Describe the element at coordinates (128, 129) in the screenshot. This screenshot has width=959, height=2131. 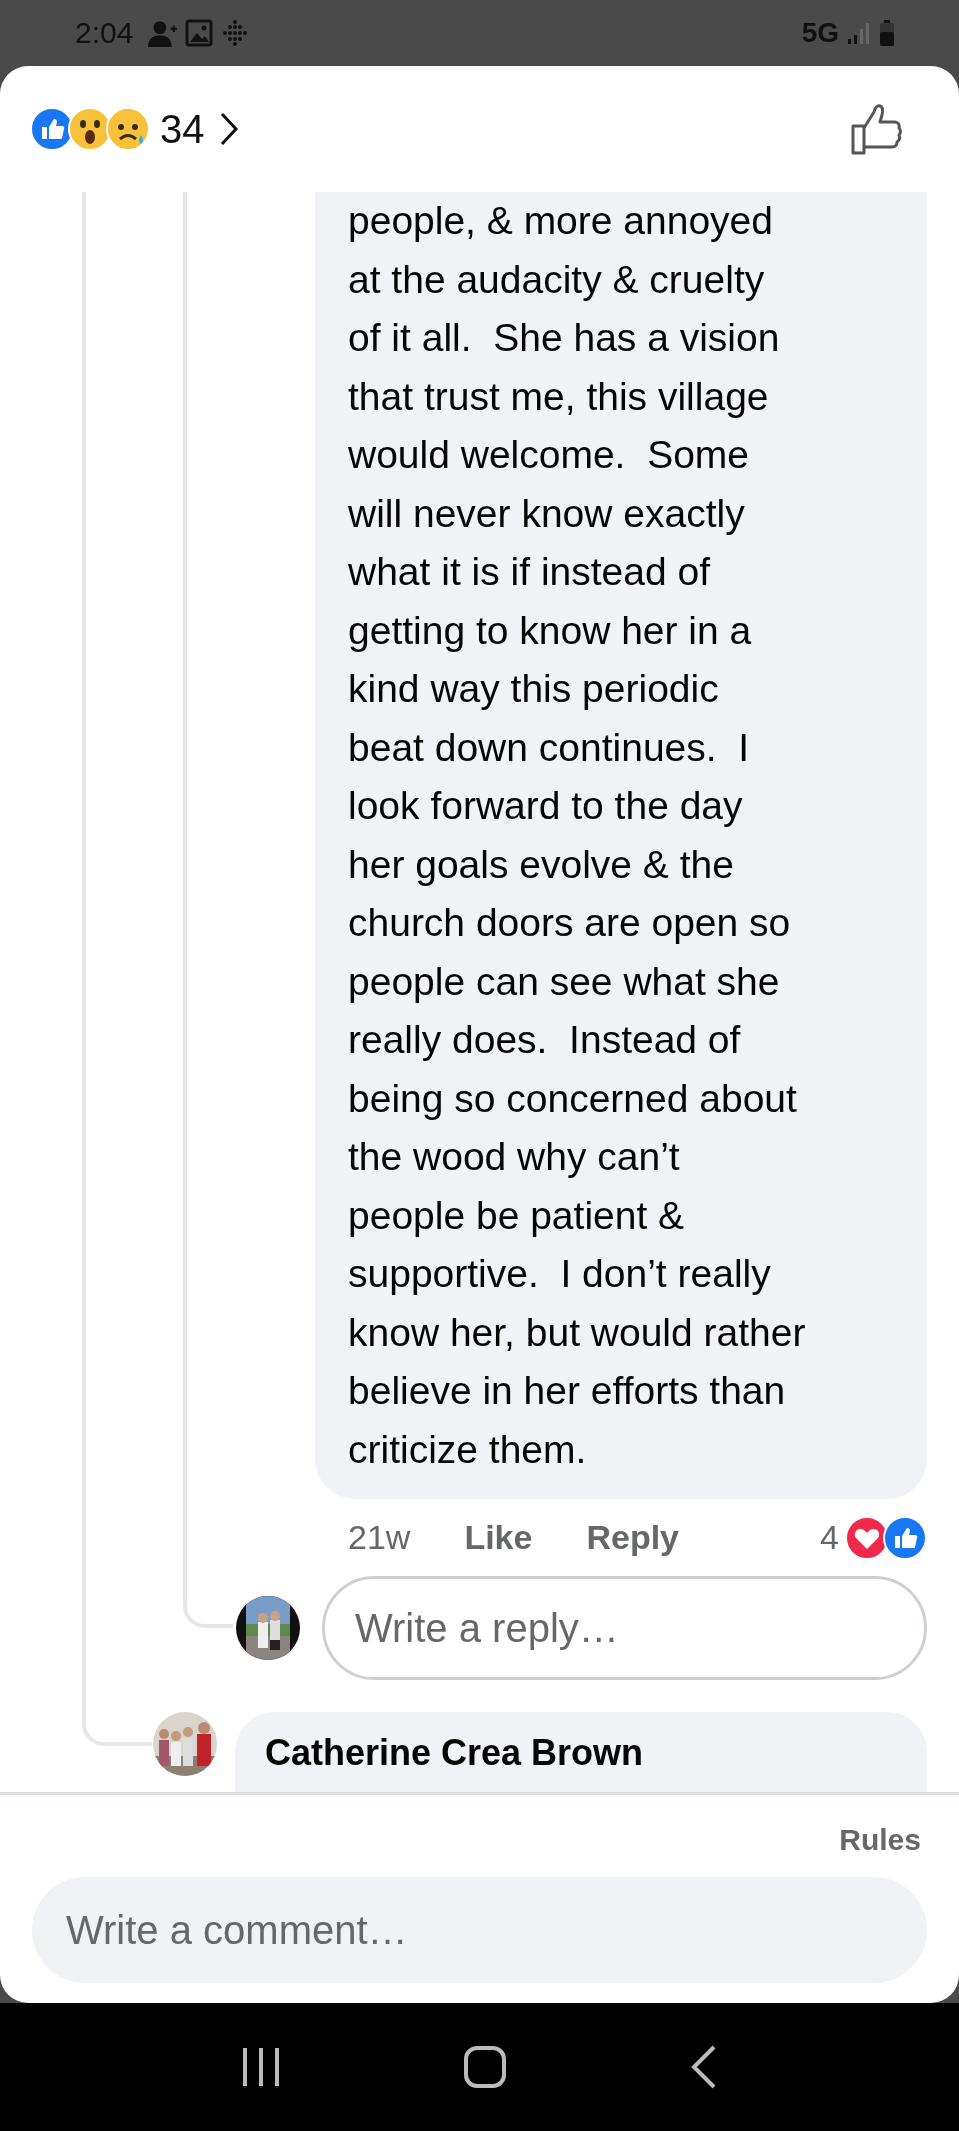
I see `sad-reaction-icon` at that location.